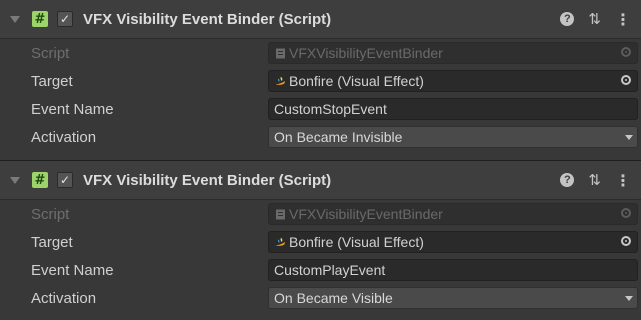 This screenshot has height=320, width=641. I want to click on activation-row: Activation On Became Invisible, so click(320, 137).